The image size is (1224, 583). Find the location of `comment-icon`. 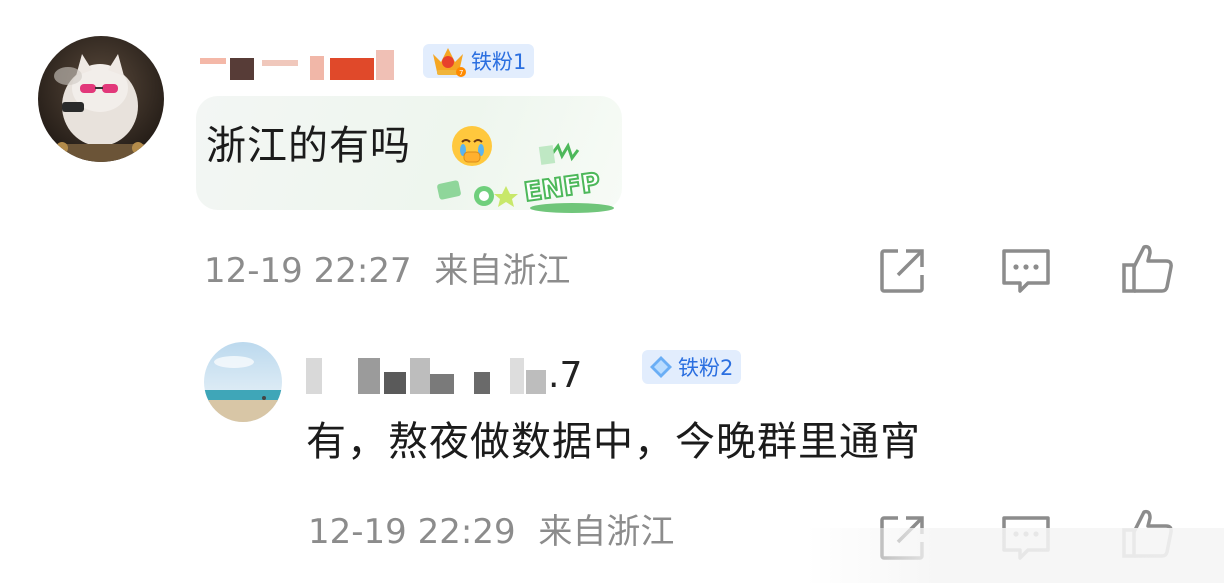

comment-icon is located at coordinates (1026, 271).